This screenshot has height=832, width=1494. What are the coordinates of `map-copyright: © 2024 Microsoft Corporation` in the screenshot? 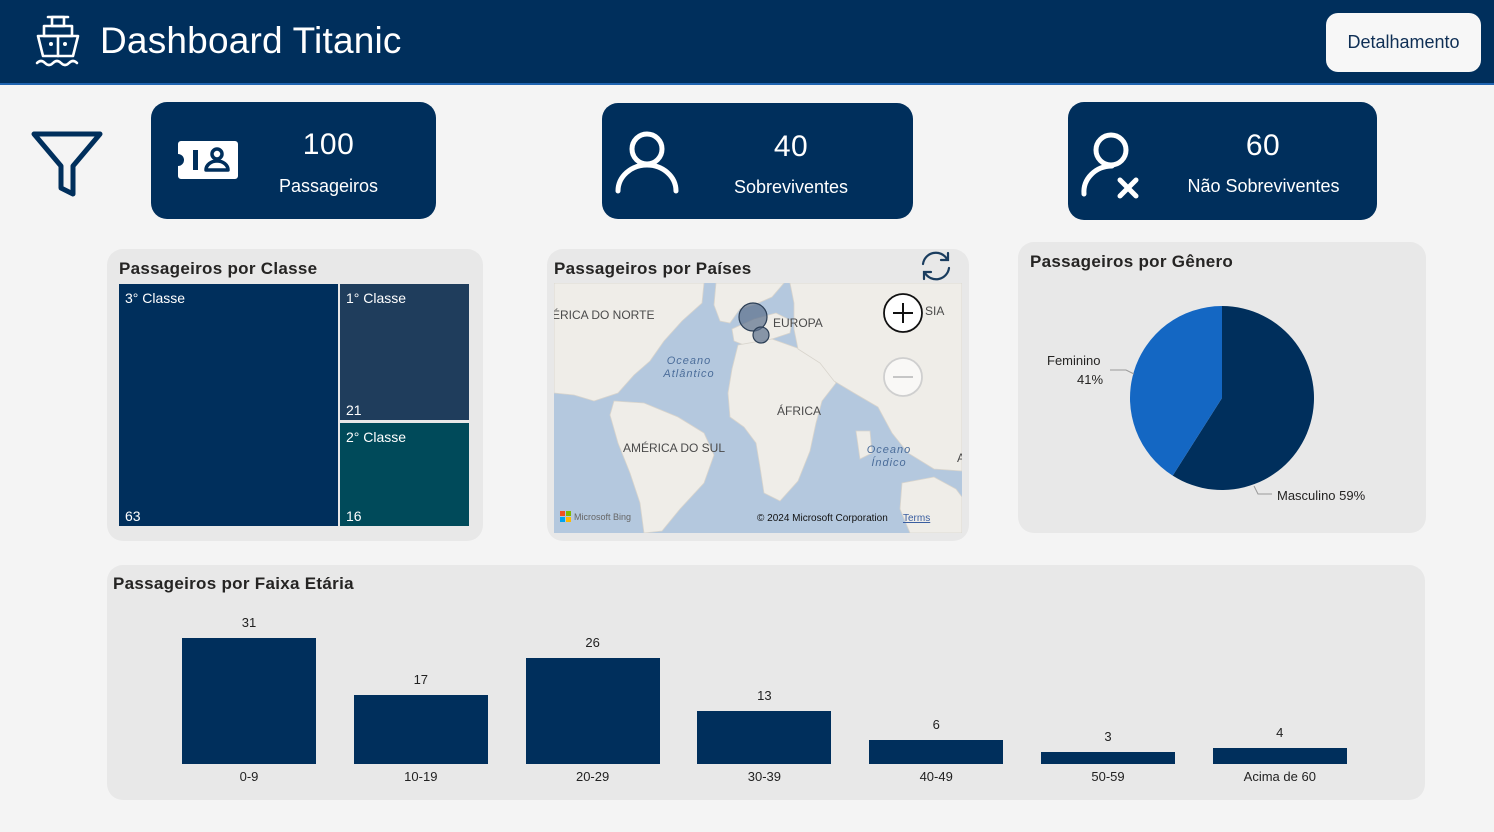 It's located at (822, 518).